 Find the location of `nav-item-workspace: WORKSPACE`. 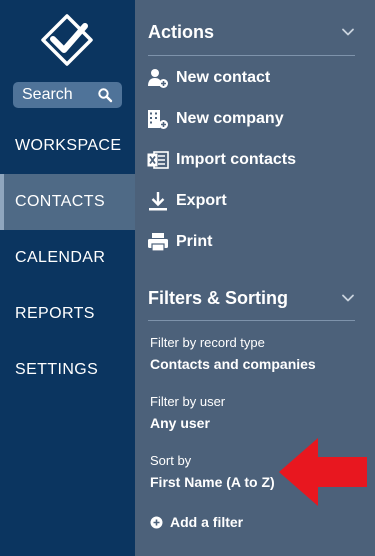

nav-item-workspace: WORKSPACE is located at coordinates (67, 146).